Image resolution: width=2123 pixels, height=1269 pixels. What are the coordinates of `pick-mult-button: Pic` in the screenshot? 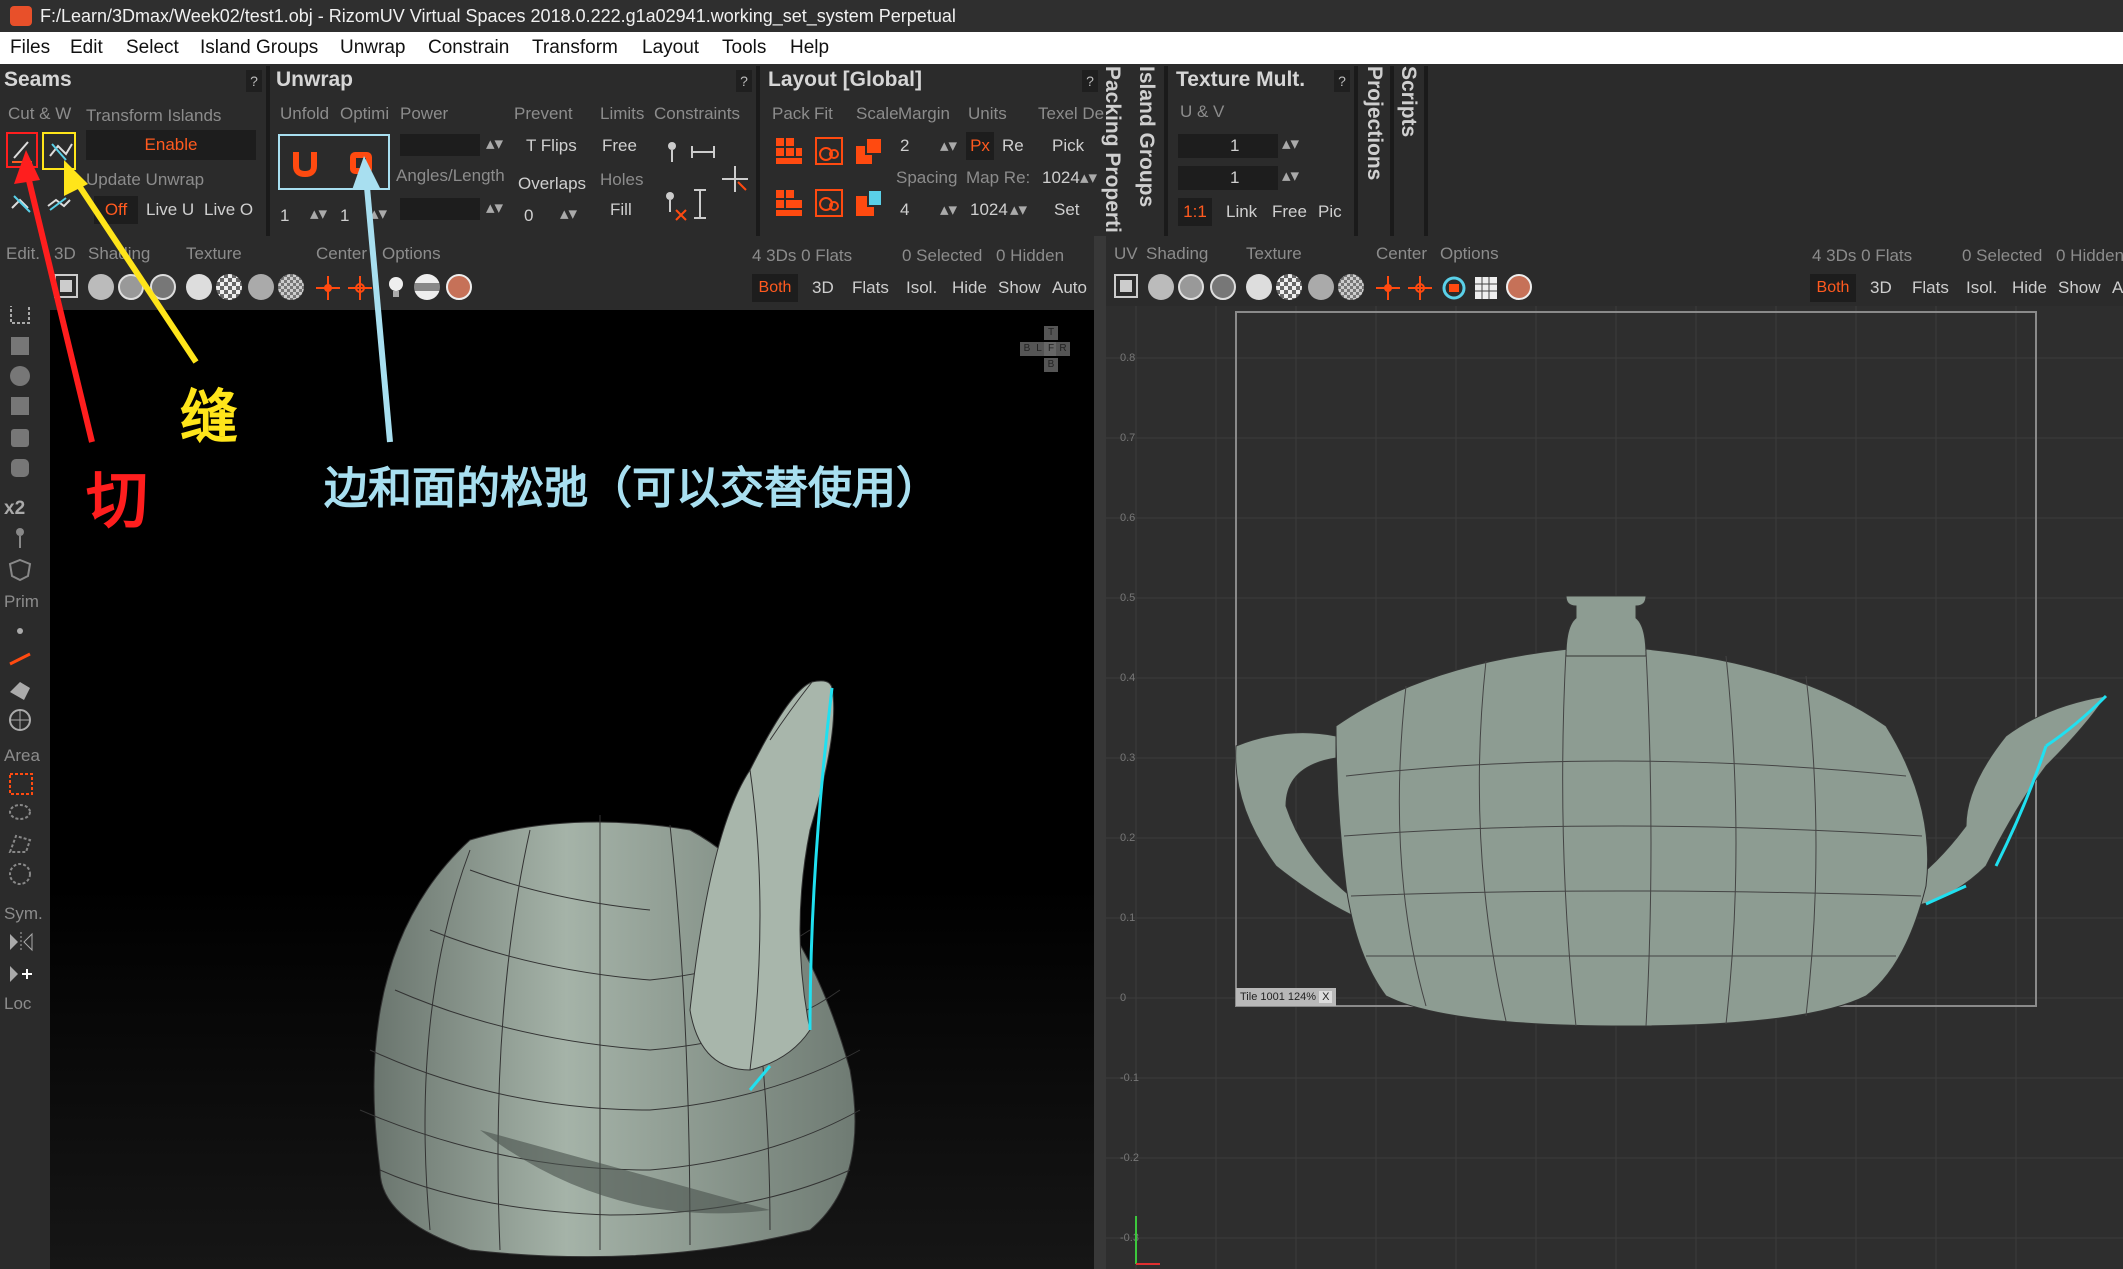 It's located at (1330, 212).